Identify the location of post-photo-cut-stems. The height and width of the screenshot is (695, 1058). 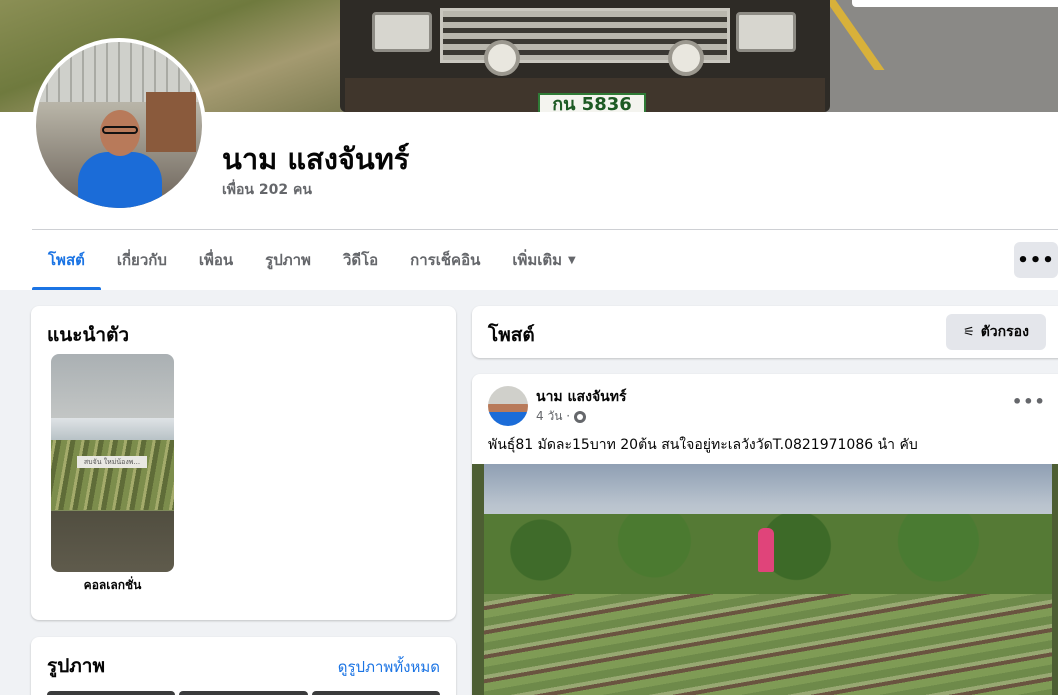
(768, 644).